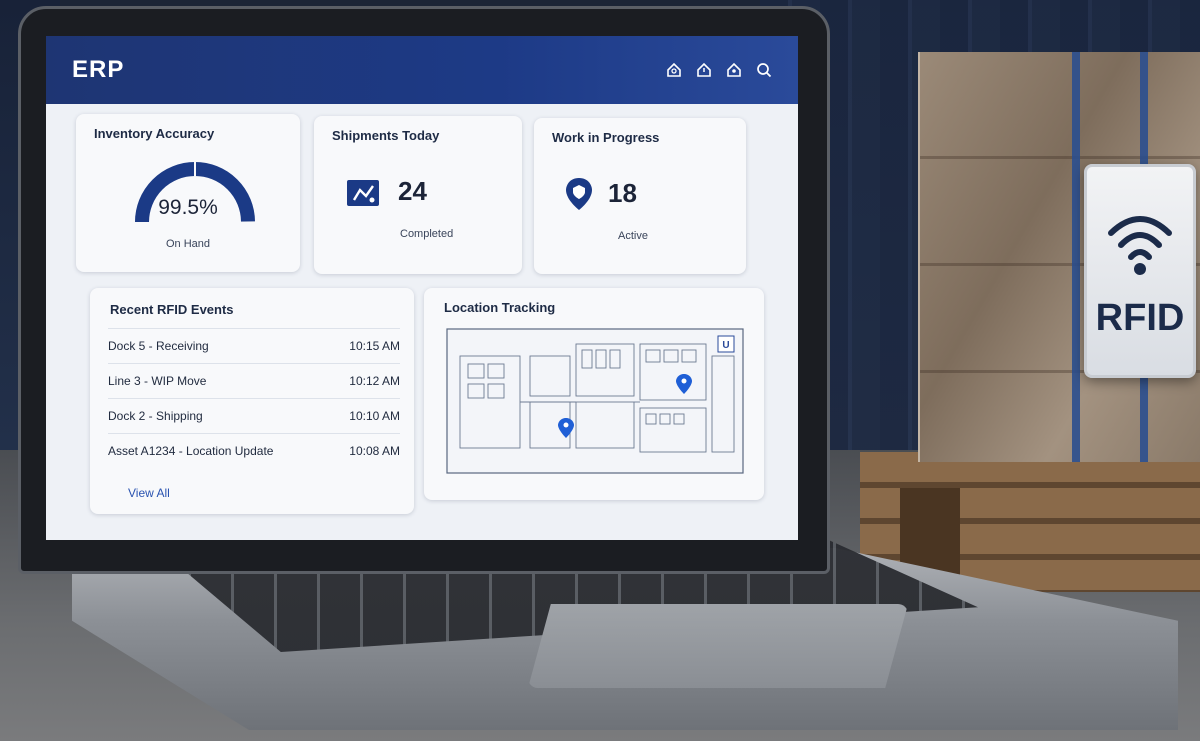 This screenshot has height=741, width=1200. Describe the element at coordinates (158, 346) in the screenshot. I see `event-name: Dock 5 - Receiving` at that location.